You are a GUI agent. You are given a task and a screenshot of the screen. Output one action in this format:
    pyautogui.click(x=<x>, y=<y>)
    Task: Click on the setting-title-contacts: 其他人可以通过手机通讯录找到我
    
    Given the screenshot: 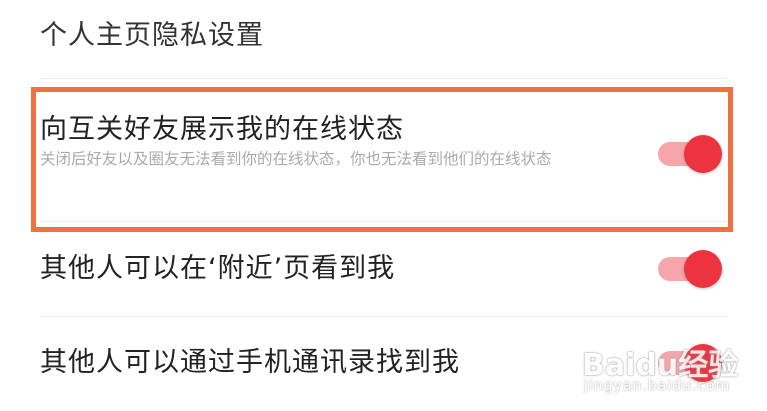 What is the action you would take?
    pyautogui.click(x=250, y=362)
    